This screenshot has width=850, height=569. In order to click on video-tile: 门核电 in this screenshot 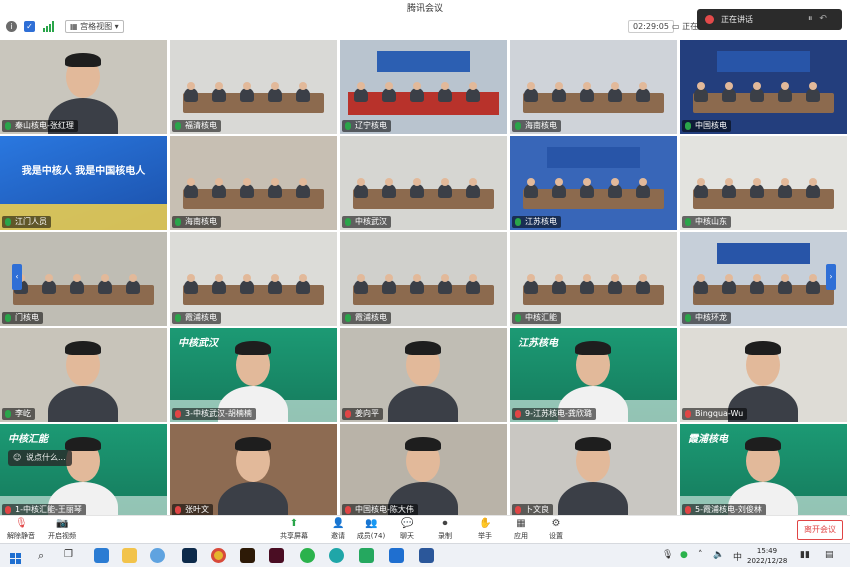, I will do `click(83, 279)`.